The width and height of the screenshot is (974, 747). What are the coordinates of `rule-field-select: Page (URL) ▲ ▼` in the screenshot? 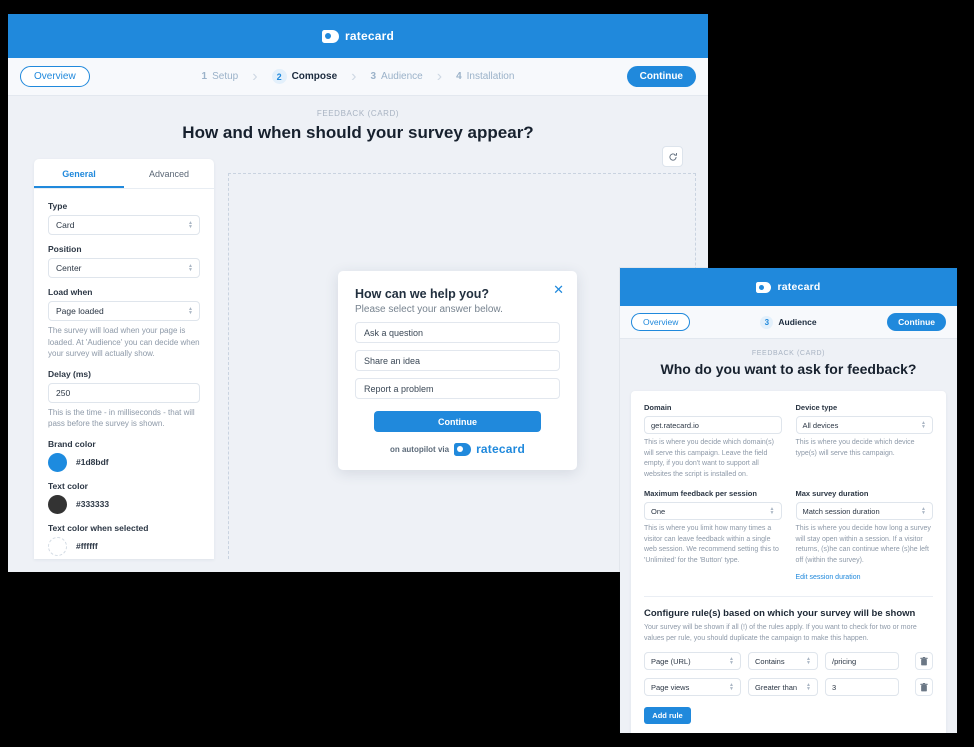 It's located at (692, 661).